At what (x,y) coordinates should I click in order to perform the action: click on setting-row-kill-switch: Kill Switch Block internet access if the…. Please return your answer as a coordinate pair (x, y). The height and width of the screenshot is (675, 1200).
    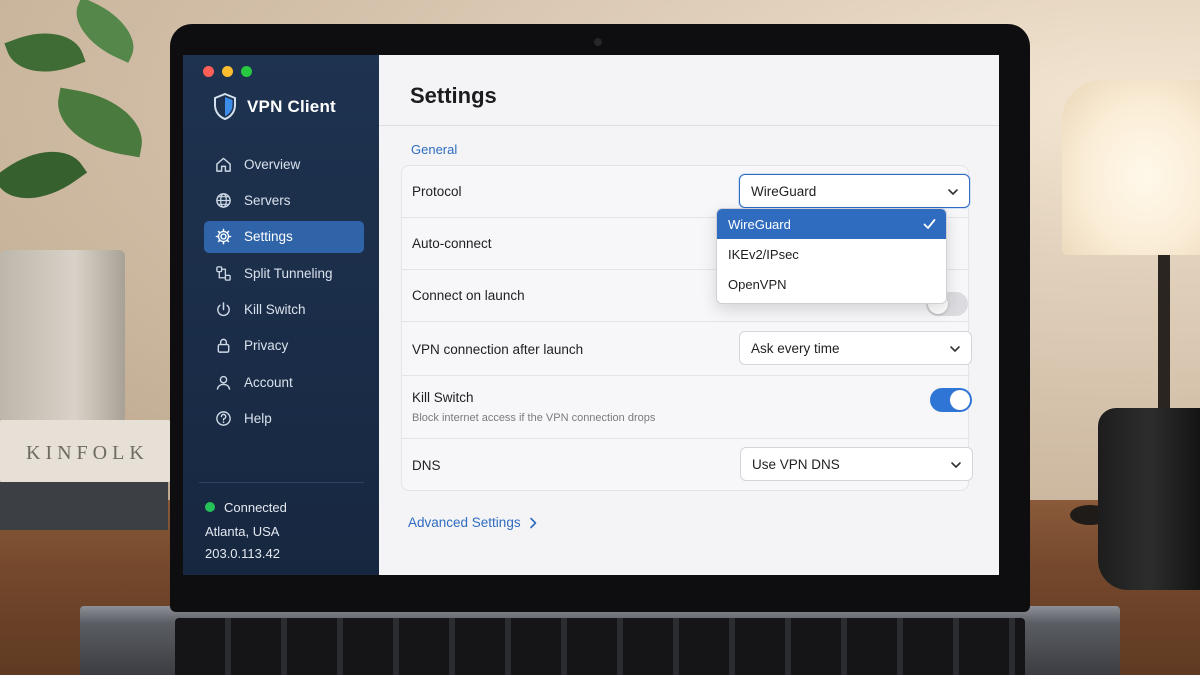
    Looking at the image, I should click on (687, 407).